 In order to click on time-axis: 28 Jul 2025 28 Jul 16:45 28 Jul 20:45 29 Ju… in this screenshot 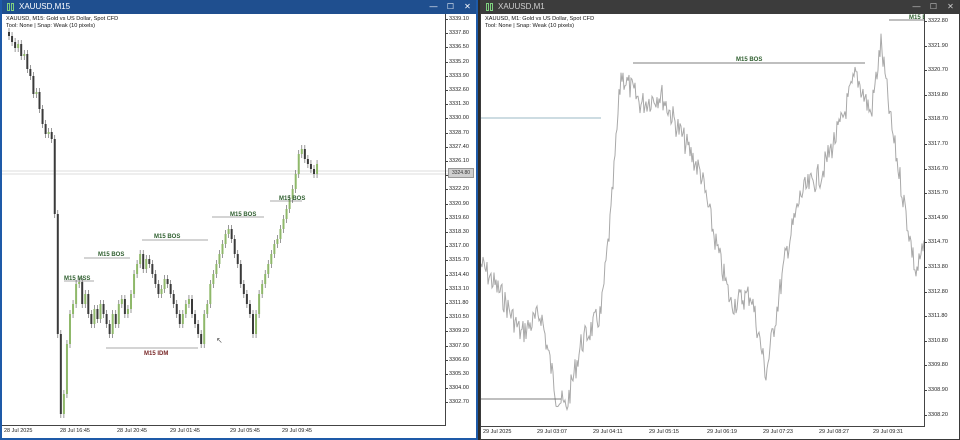, I will do `click(224, 431)`.